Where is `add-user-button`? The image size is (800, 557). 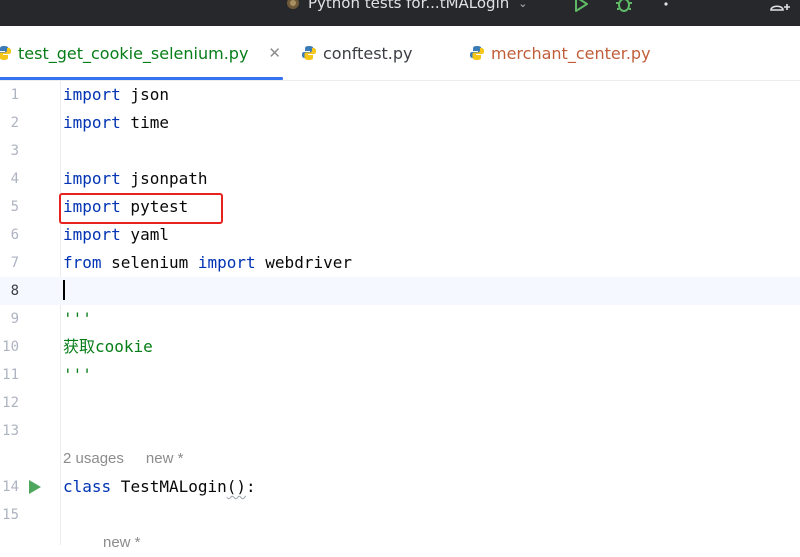
add-user-button is located at coordinates (779, 7).